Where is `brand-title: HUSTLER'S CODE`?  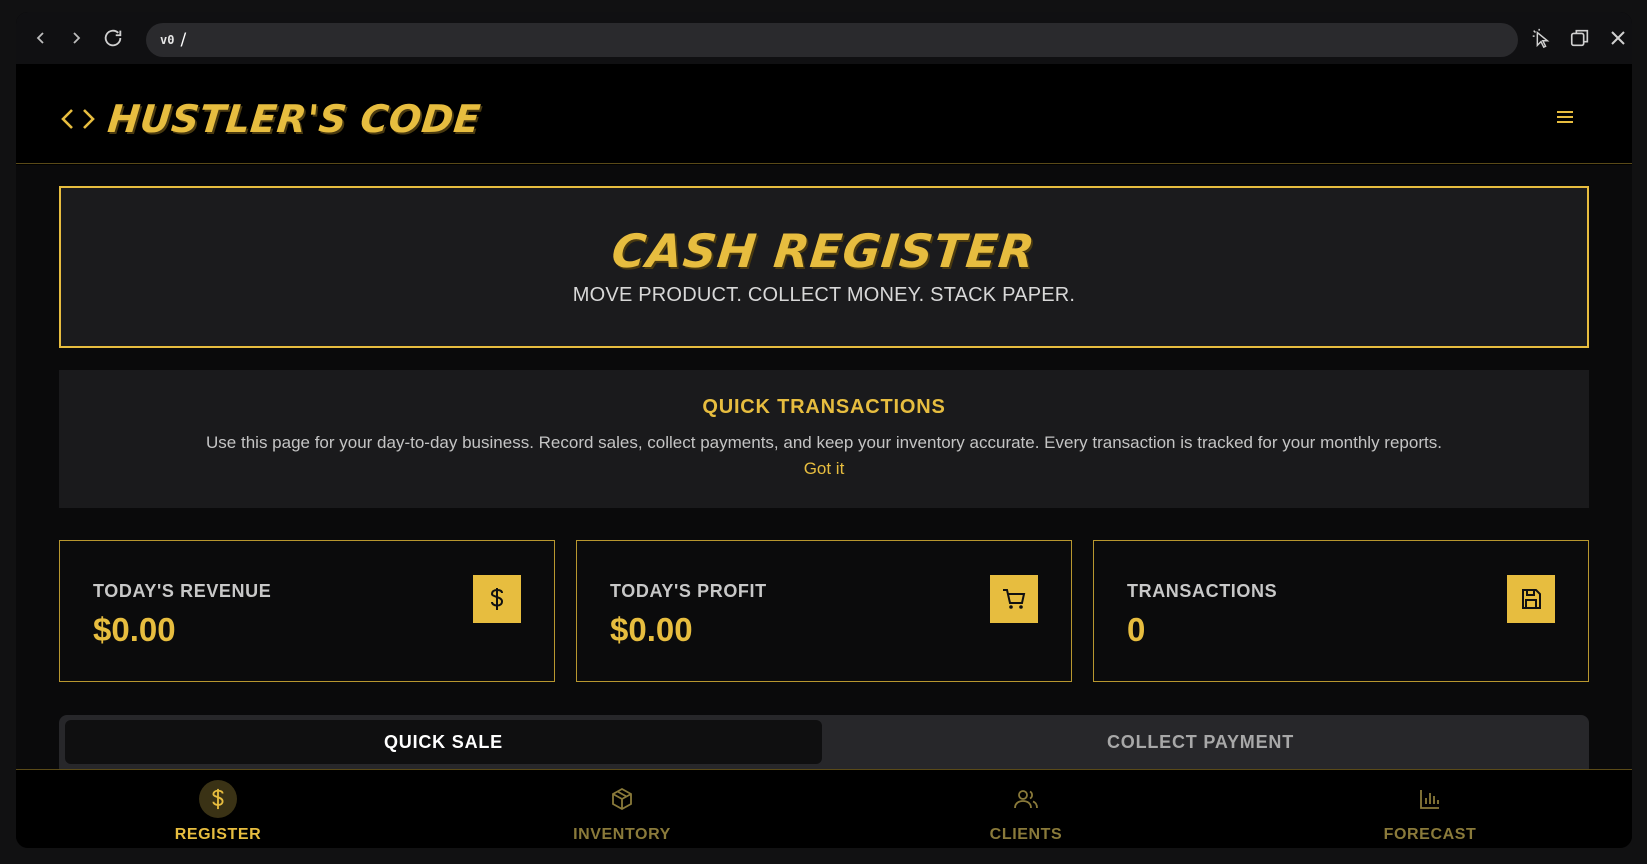
brand-title: HUSTLER'S CODE is located at coordinates (294, 119).